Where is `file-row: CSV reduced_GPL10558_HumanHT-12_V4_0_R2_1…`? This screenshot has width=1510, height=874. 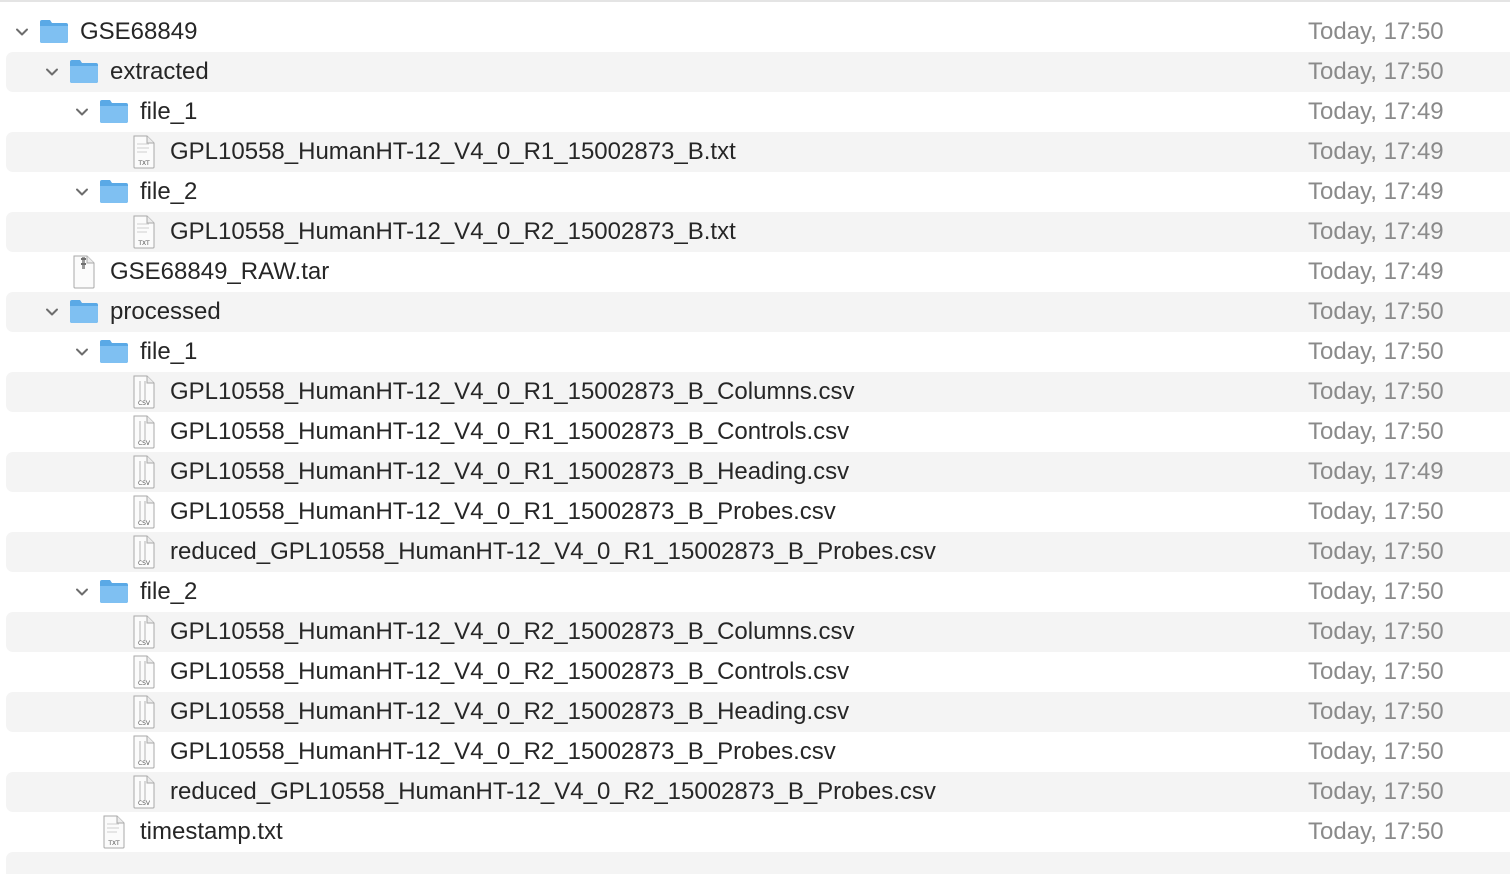
file-row: CSV reduced_GPL10558_HumanHT-12_V4_0_R2_1… is located at coordinates (758, 792).